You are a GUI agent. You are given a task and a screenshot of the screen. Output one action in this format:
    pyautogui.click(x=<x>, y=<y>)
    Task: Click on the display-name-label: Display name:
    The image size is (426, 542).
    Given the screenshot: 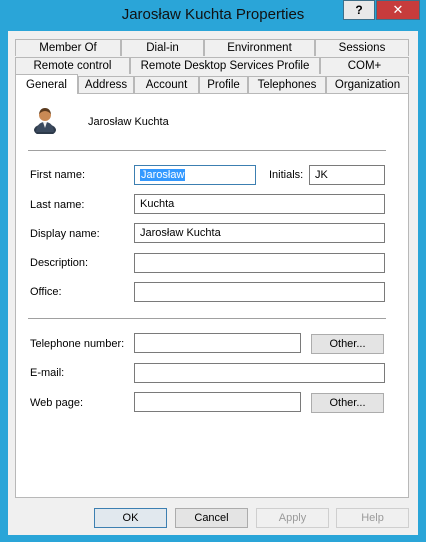 What is the action you would take?
    pyautogui.click(x=65, y=234)
    